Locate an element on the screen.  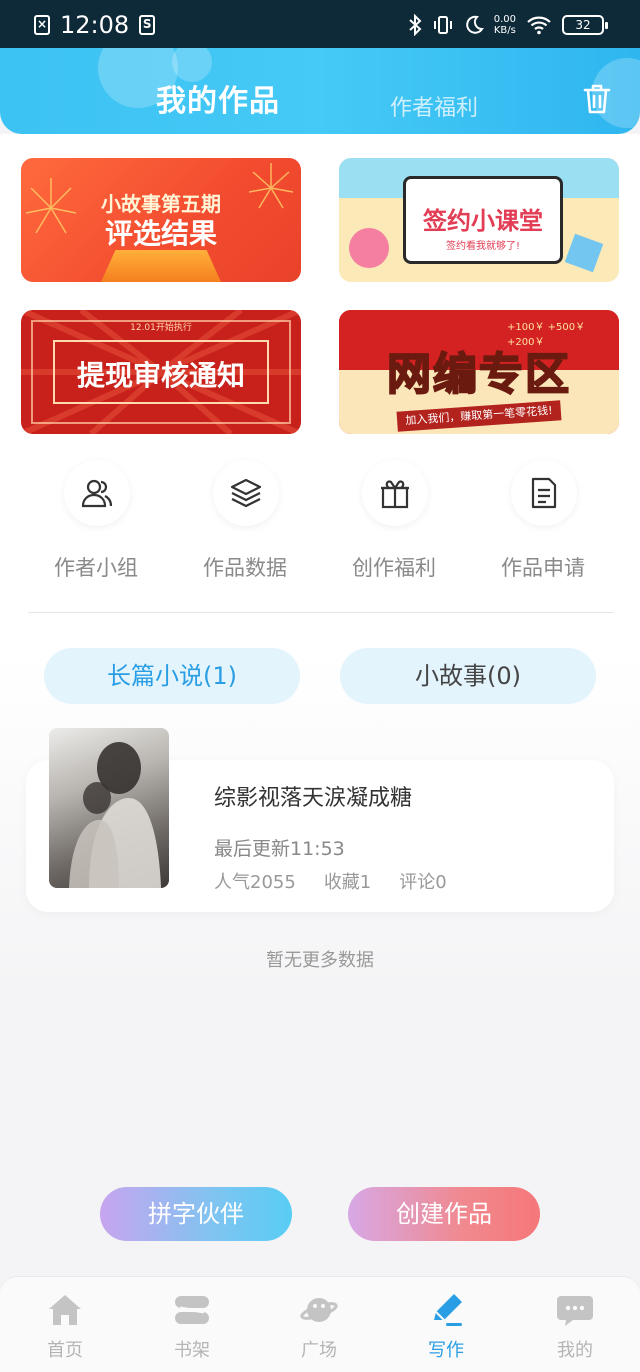
work-stats: 人气2055 收藏1 评论0 is located at coordinates (330, 881).